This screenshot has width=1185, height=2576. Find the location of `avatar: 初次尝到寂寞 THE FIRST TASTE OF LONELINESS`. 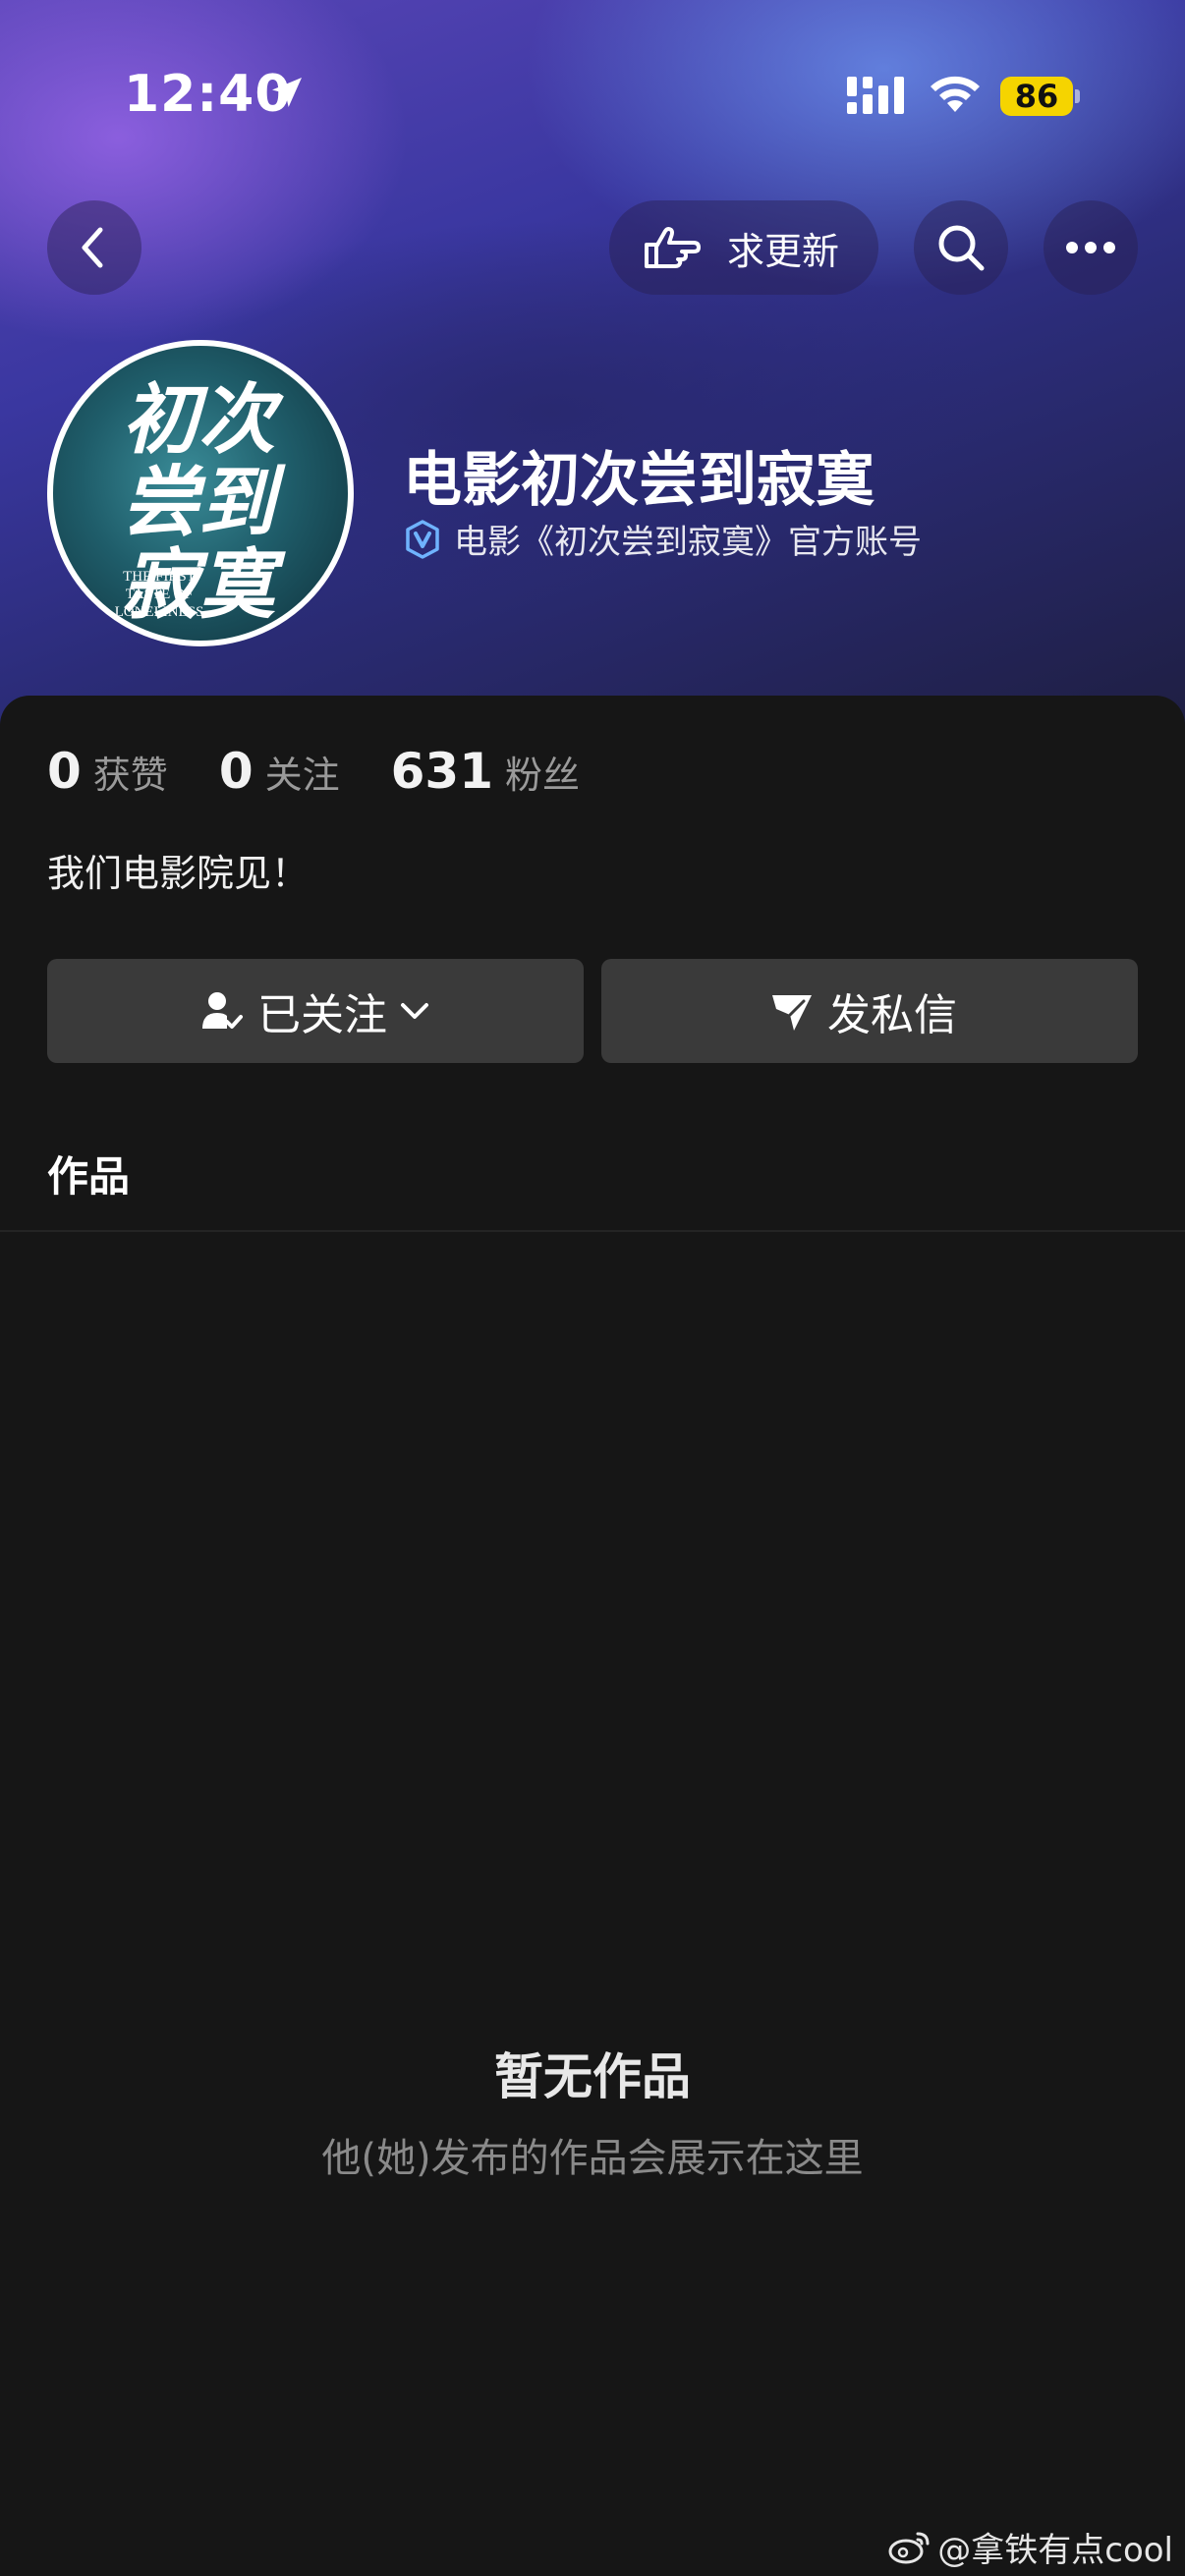

avatar: 初次尝到寂寞 THE FIRST TASTE OF LONELINESS is located at coordinates (200, 493).